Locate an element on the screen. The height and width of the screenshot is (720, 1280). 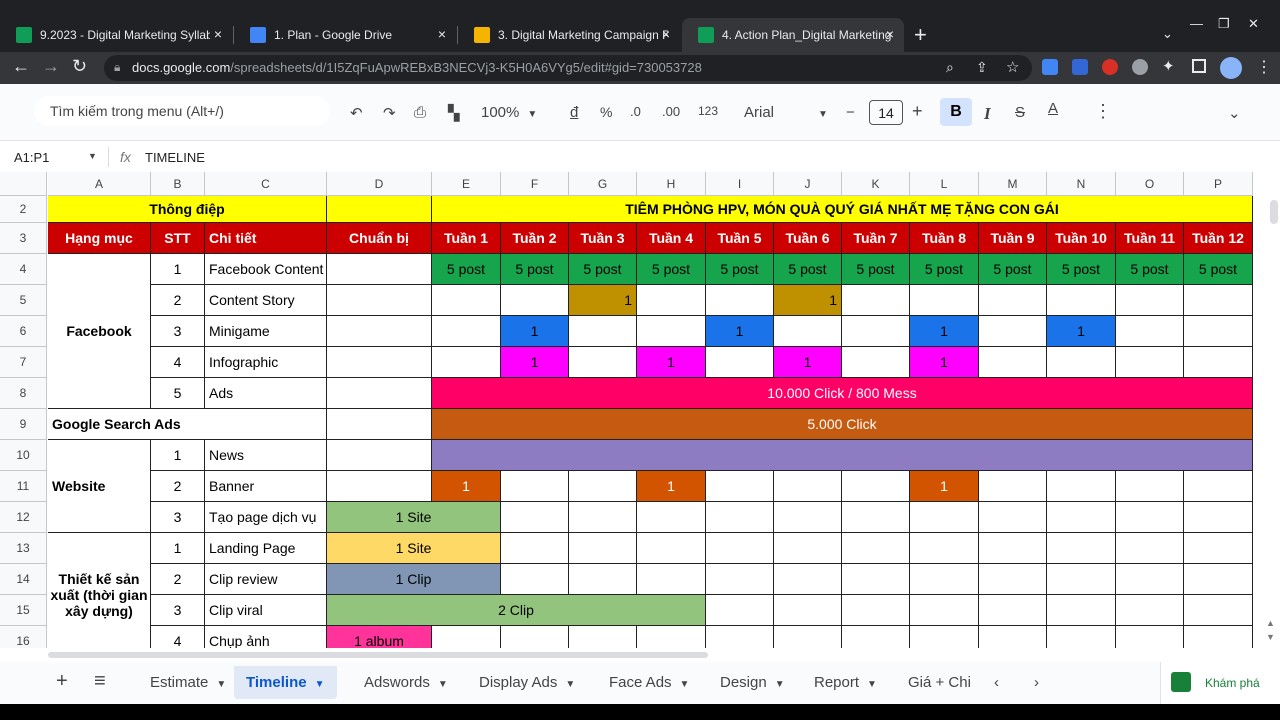
menu-search-input: Tìm kiếm trong menu (Alt+/) is located at coordinates (182, 111).